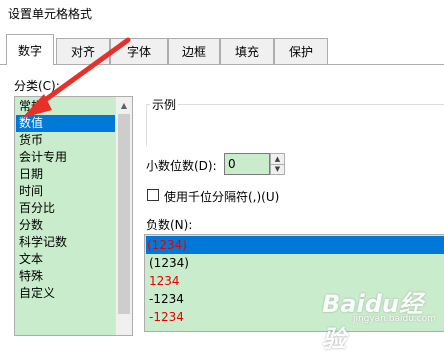  What do you see at coordinates (30, 49) in the screenshot?
I see `tab-number: 数字` at bounding box center [30, 49].